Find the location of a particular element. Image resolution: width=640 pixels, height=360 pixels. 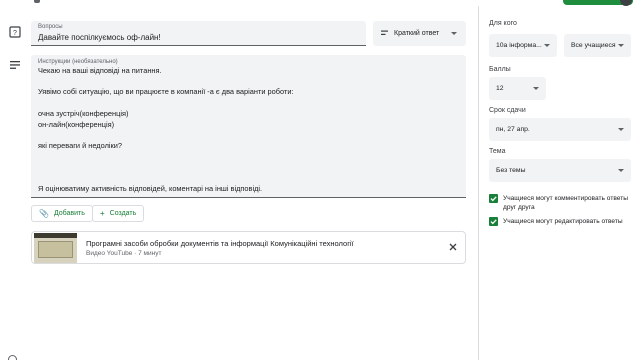

instructions-line: які переваги й недоліки? is located at coordinates (80, 145).